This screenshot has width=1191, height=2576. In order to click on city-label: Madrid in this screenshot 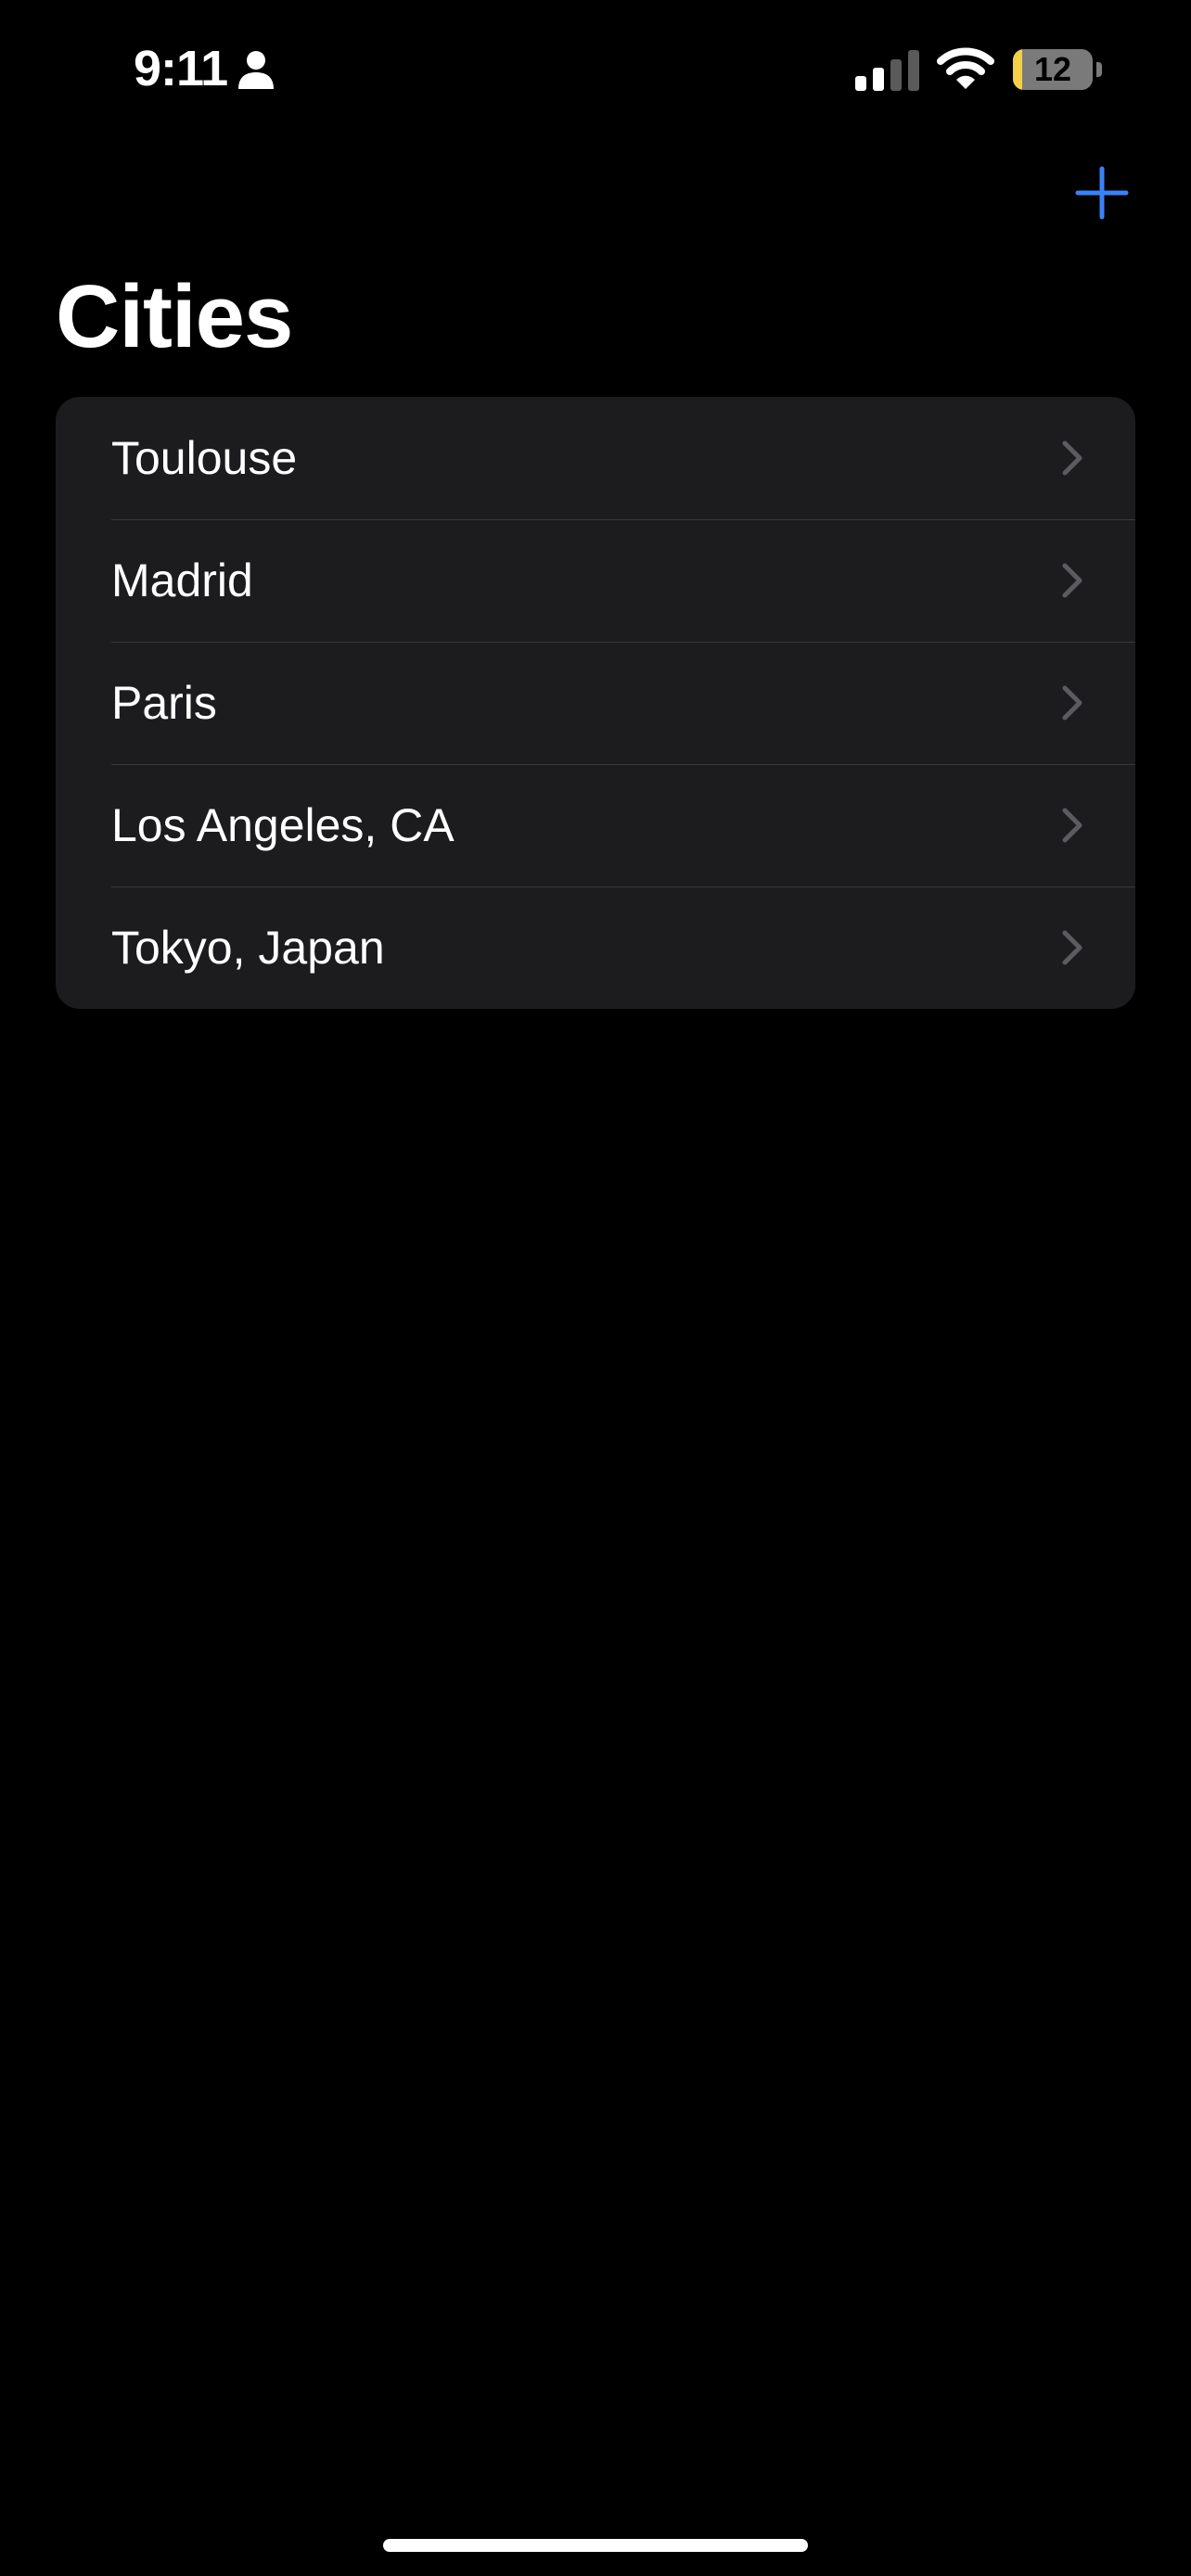, I will do `click(182, 580)`.